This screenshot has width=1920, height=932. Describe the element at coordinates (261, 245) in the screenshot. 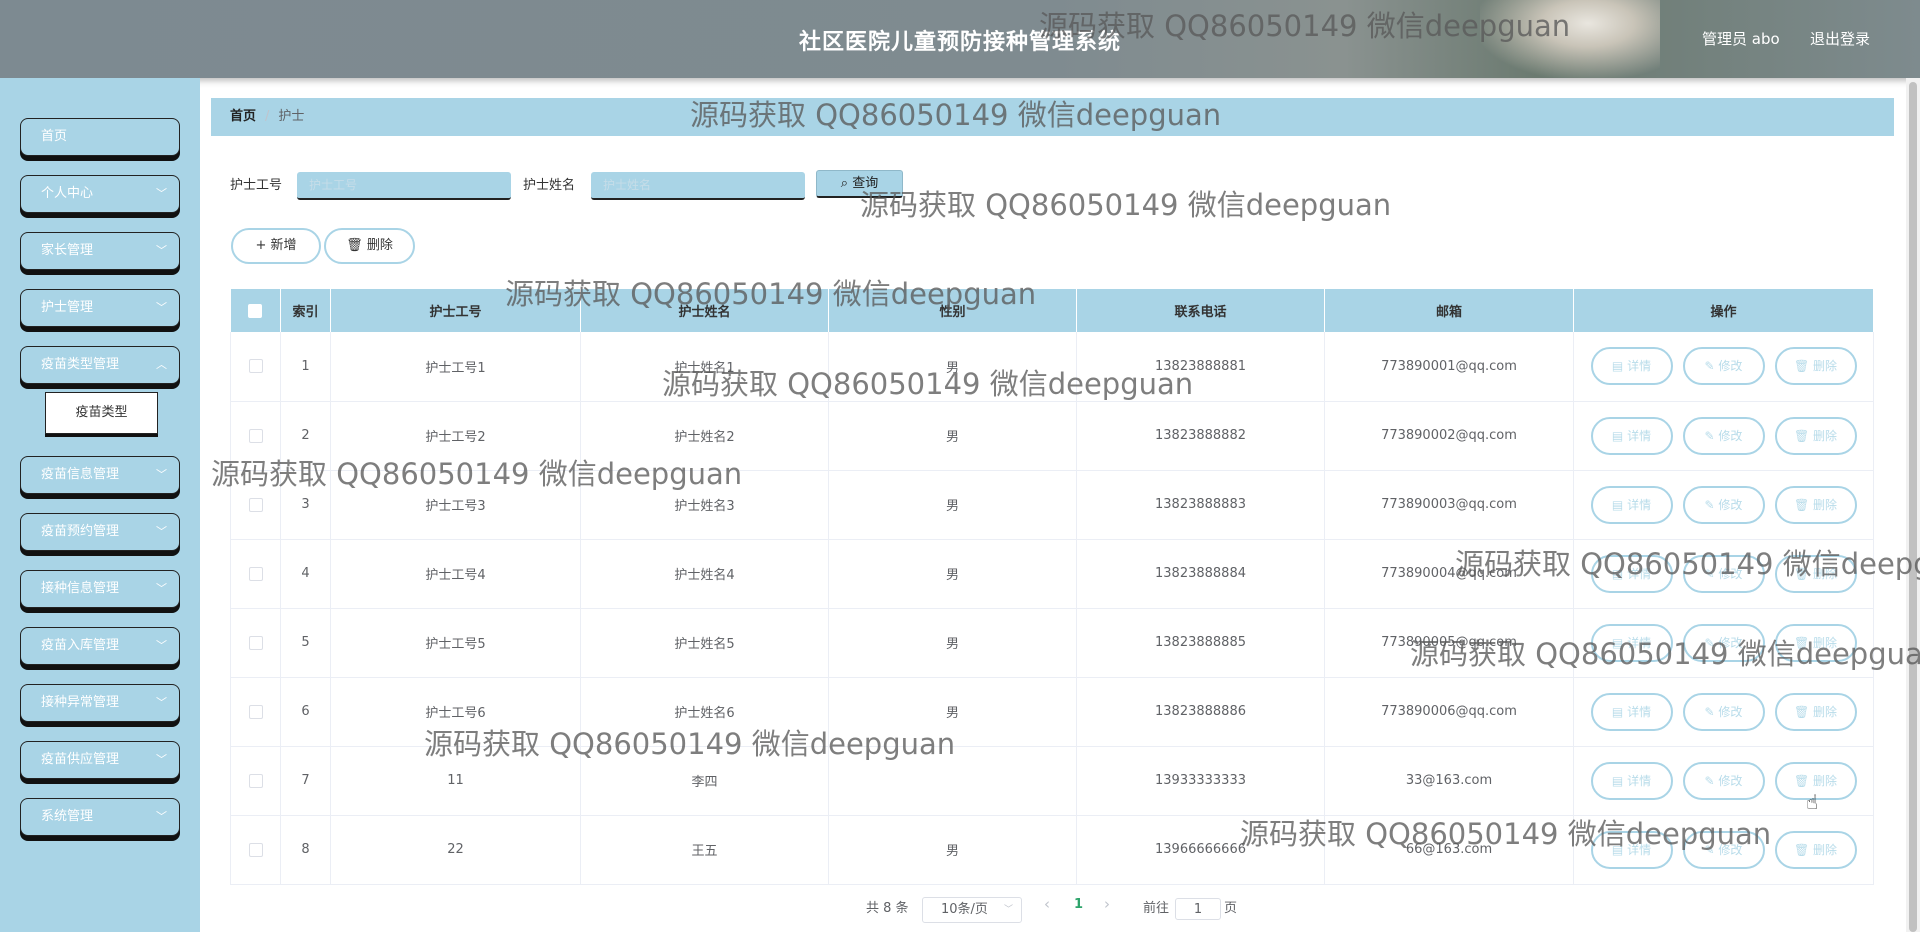

I see `plus-icon: +` at that location.